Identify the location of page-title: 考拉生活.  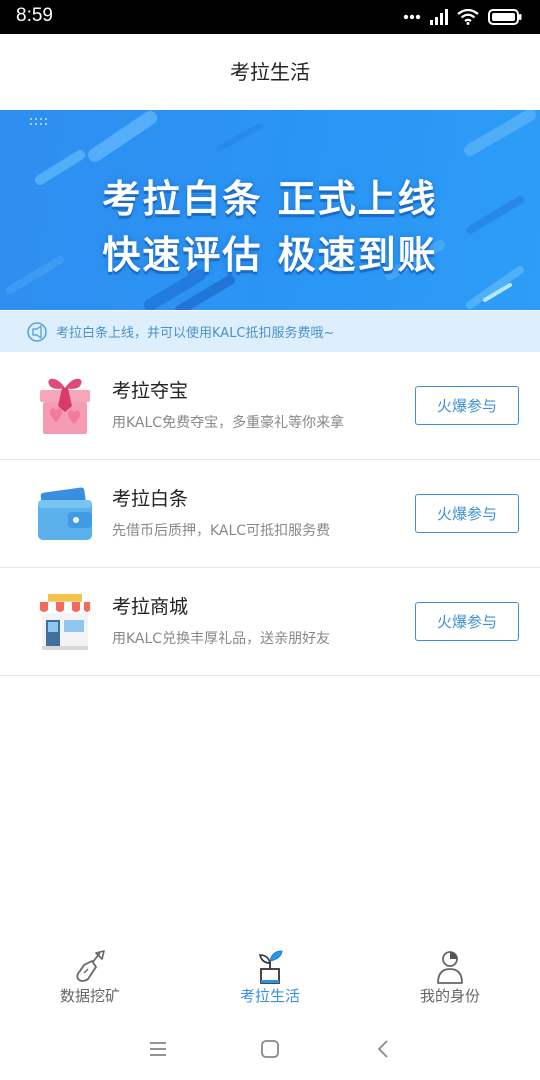
(270, 72).